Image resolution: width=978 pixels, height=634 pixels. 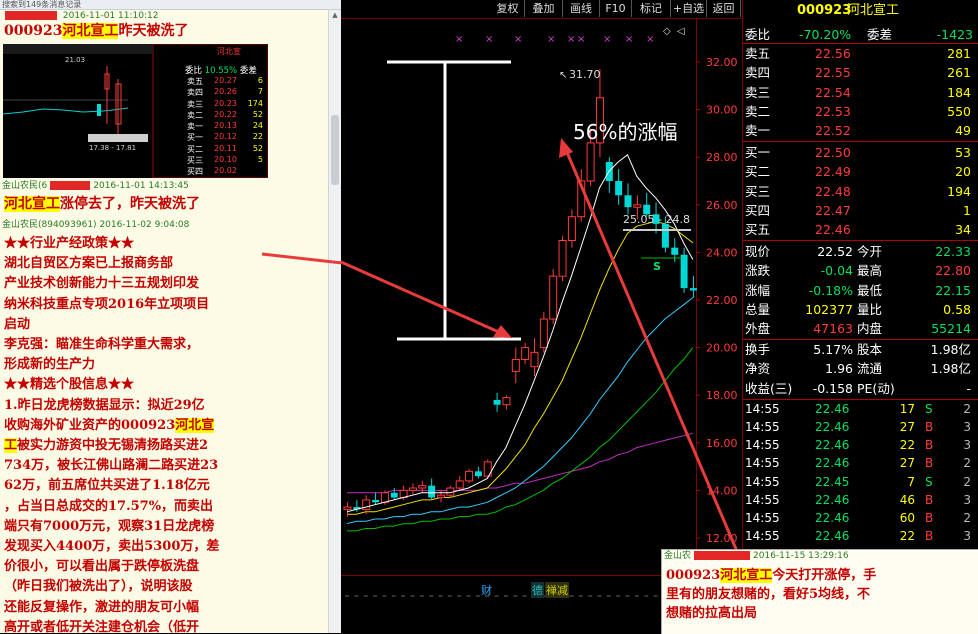 I want to click on thumb-quote-table: 委比 10.55% 委差, so click(x=226, y=70).